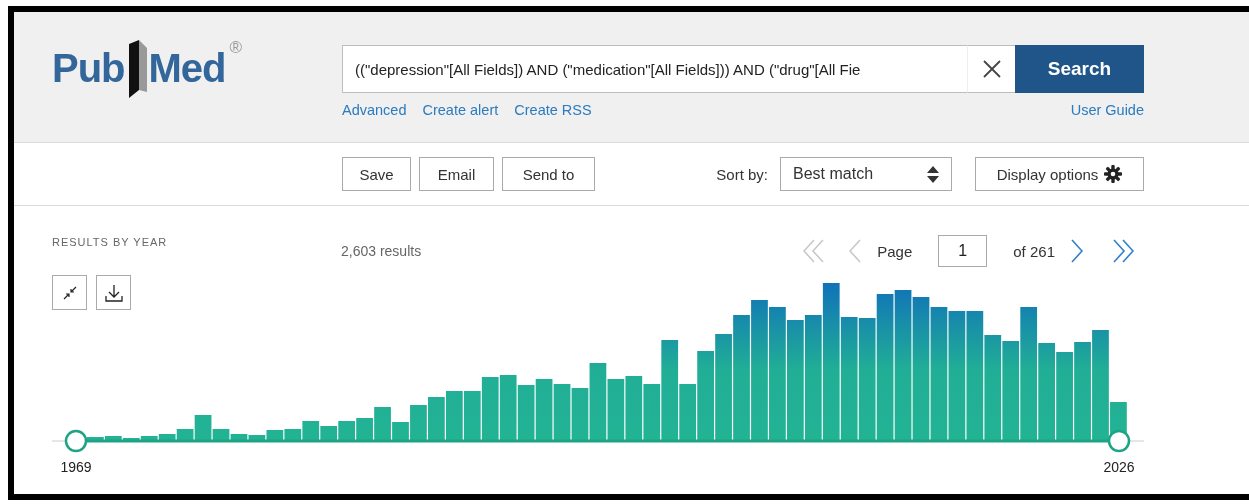 This screenshot has width=1249, height=504. I want to click on up-down-caret-icon, so click(933, 174).